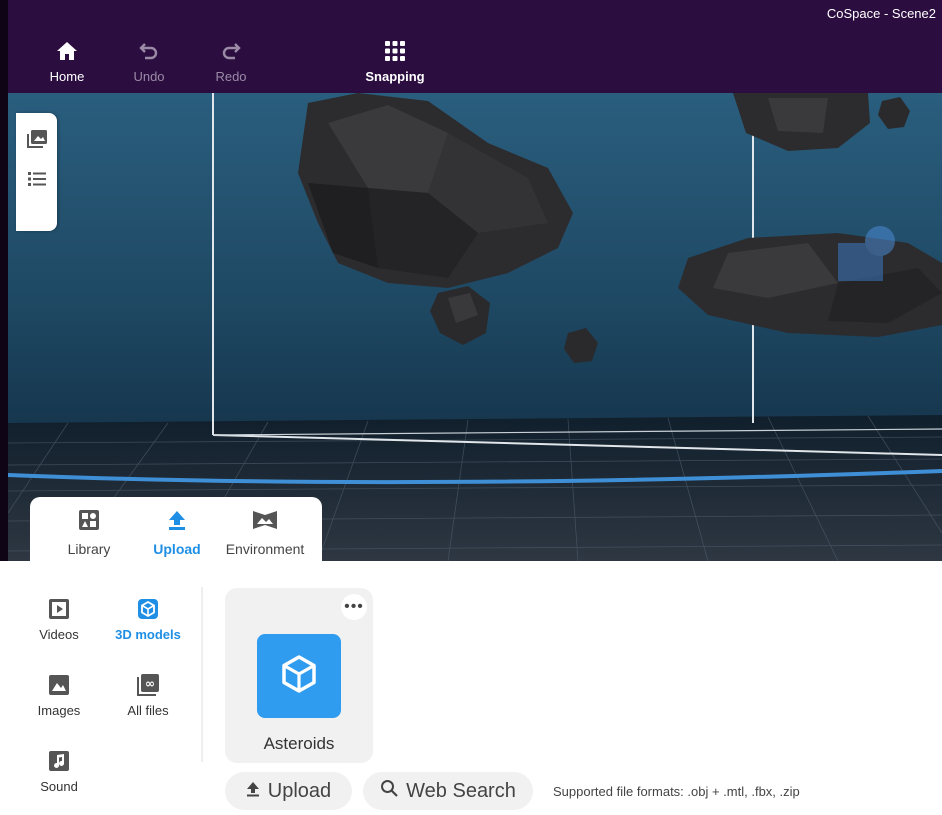 The height and width of the screenshot is (815, 942). What do you see at coordinates (389, 791) in the screenshot?
I see `search-icon` at bounding box center [389, 791].